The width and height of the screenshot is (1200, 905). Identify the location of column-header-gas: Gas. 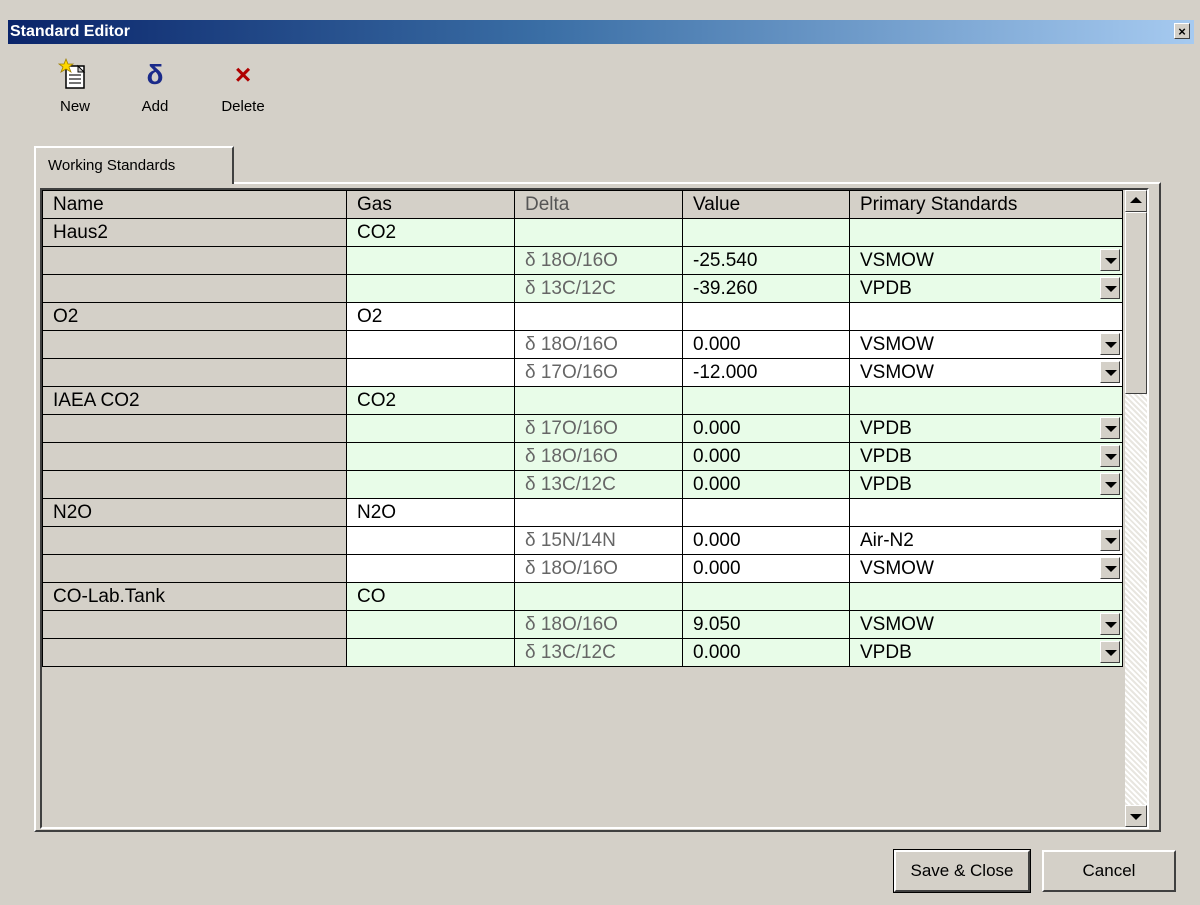
(430, 204).